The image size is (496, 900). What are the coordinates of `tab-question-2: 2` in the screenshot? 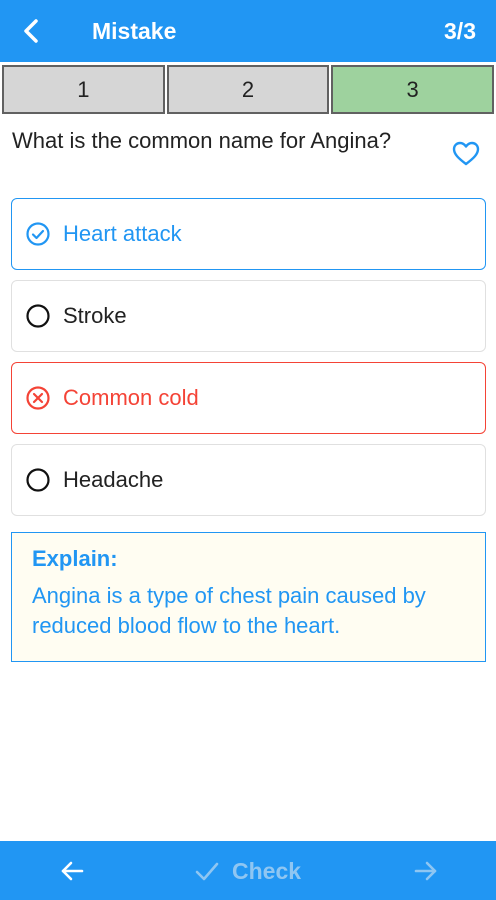 It's located at (248, 89).